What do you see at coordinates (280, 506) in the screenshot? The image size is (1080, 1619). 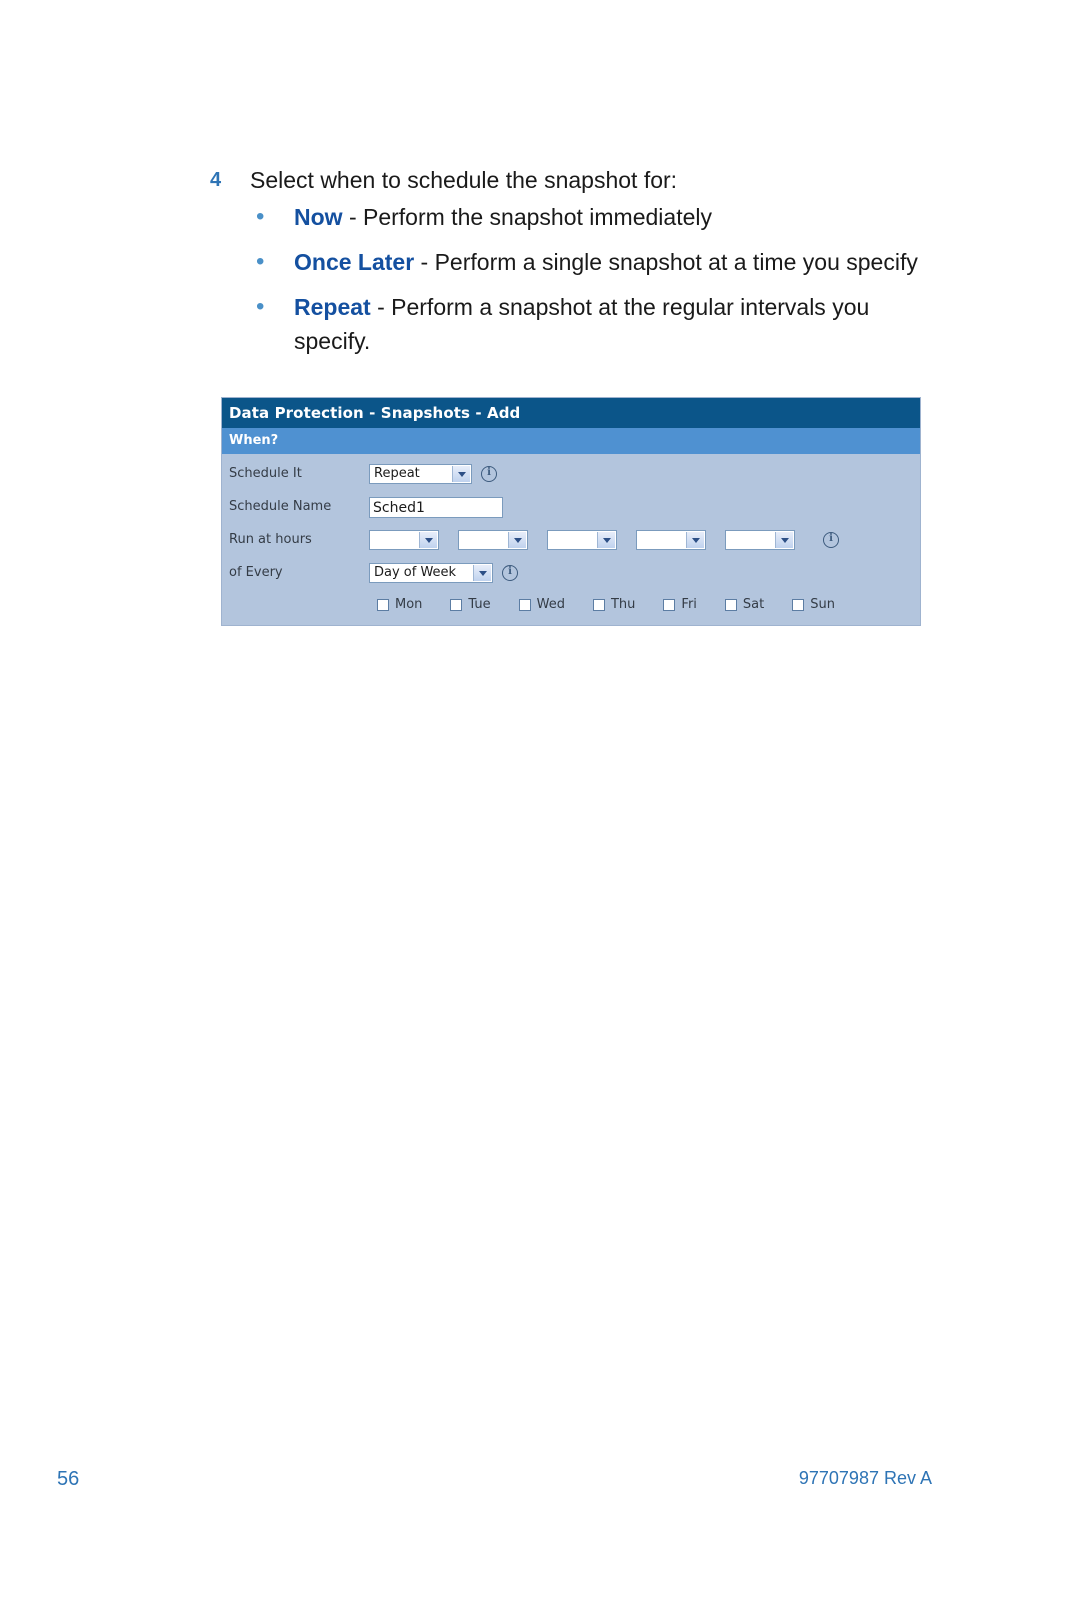 I see `schedule-name-label: Schedule Name` at bounding box center [280, 506].